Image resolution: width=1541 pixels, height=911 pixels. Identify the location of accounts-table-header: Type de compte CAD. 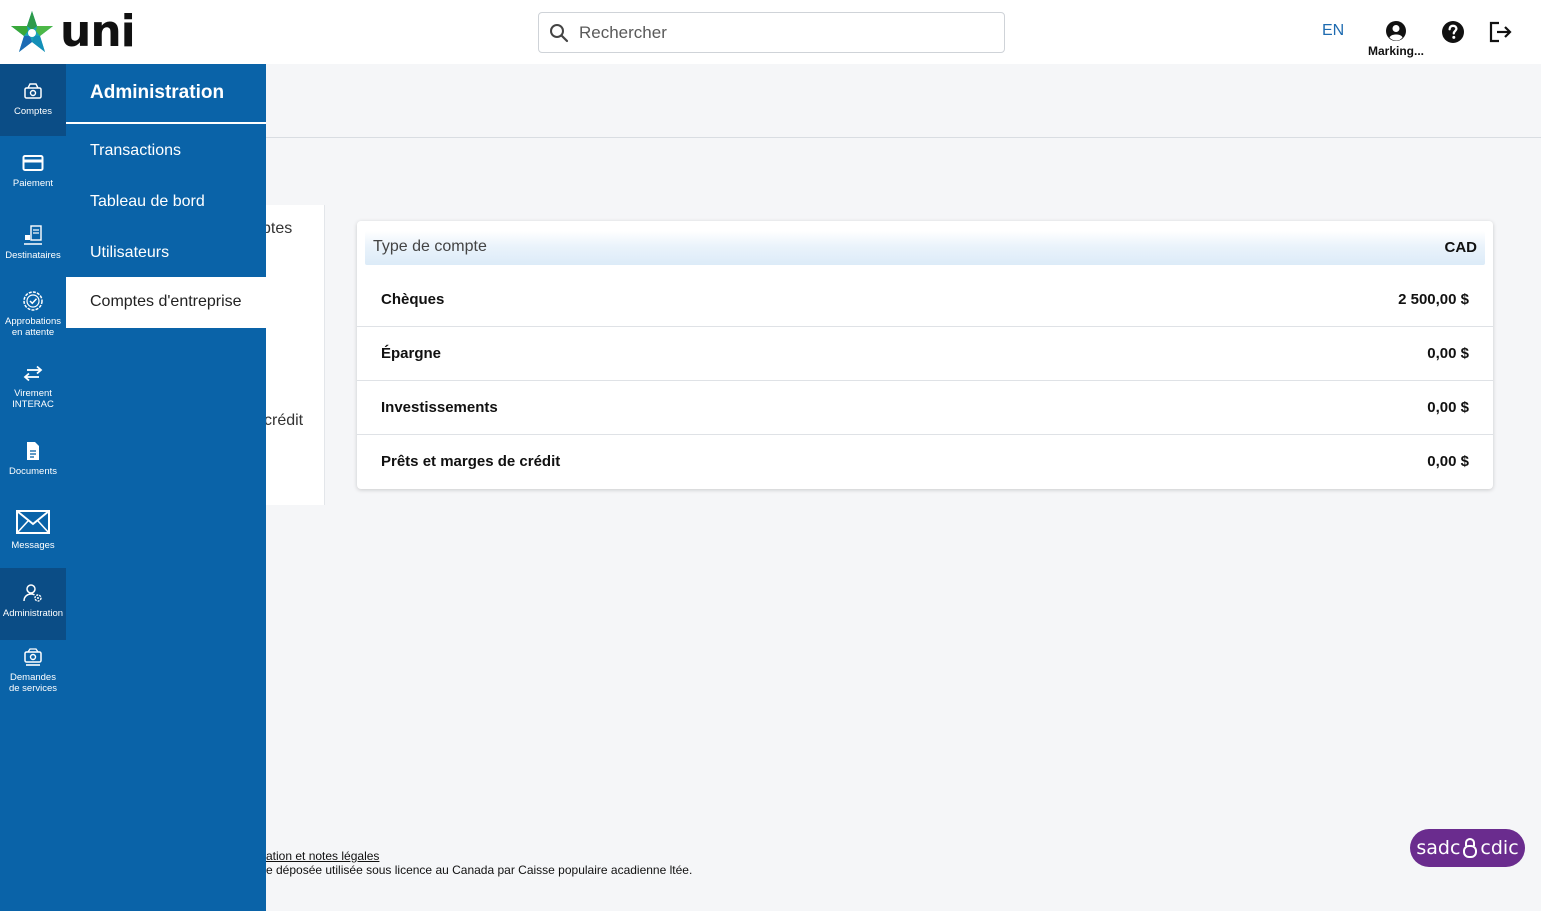
(925, 248).